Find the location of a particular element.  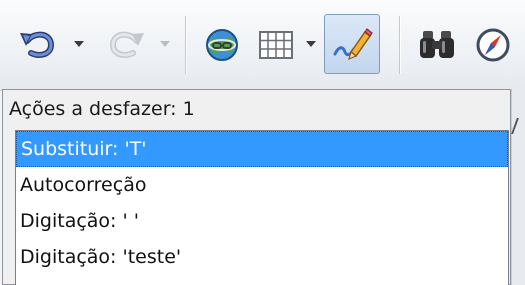

list-item: Digitação: 'teste' is located at coordinates (262, 257).